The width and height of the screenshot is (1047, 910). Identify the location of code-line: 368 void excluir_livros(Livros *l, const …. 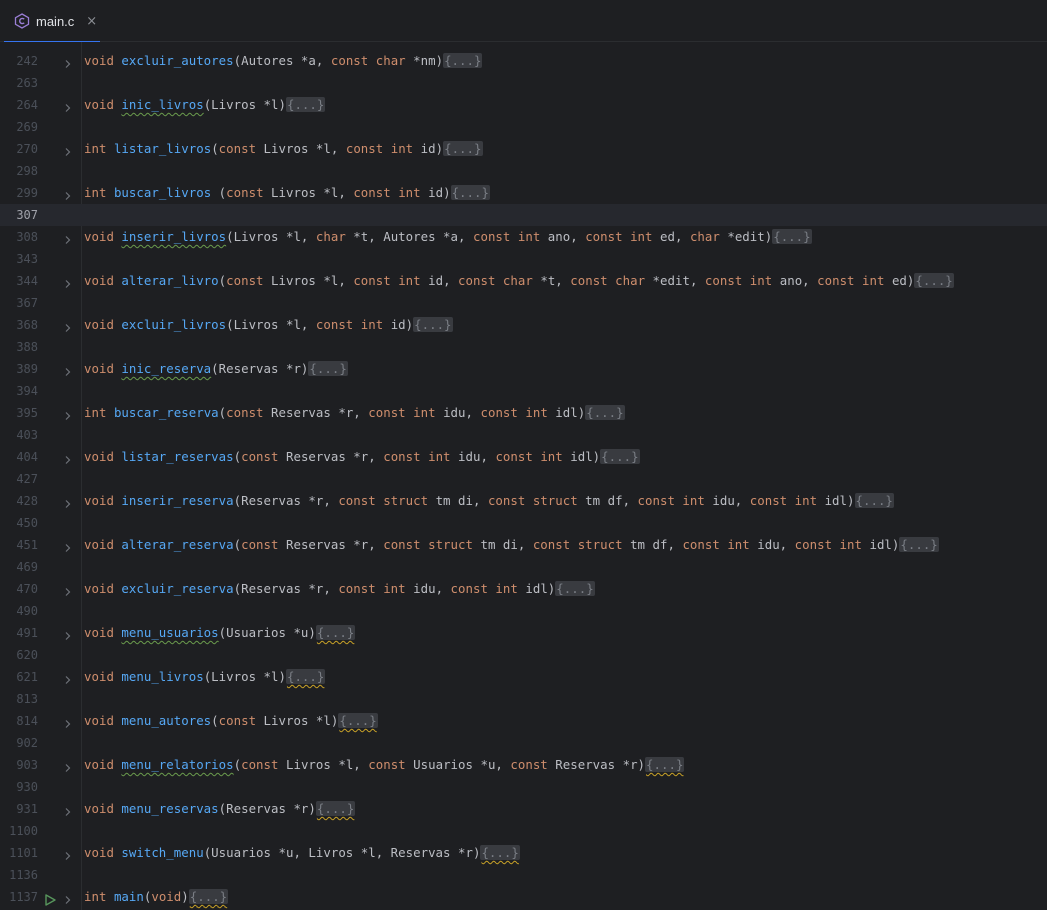
(523, 325).